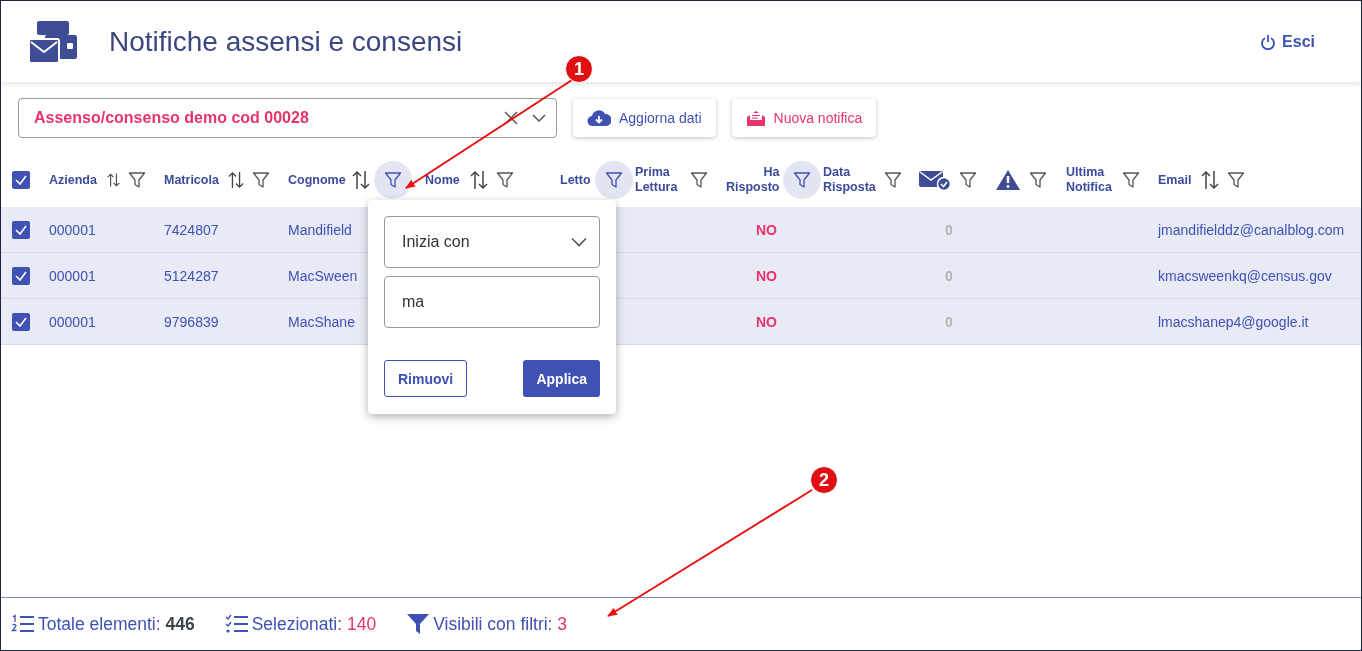 This screenshot has height=651, width=1362. What do you see at coordinates (658, 180) in the screenshot?
I see `column-header: Prima Lettura` at bounding box center [658, 180].